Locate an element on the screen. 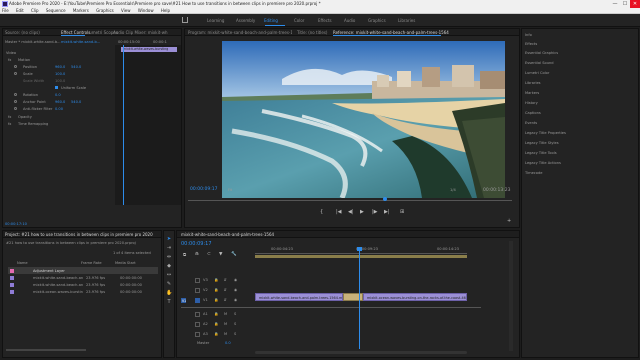 Image resolution: width=640 pixels, height=360 pixels. program-timecode-in: 00:00:09:17 is located at coordinates (203, 189).